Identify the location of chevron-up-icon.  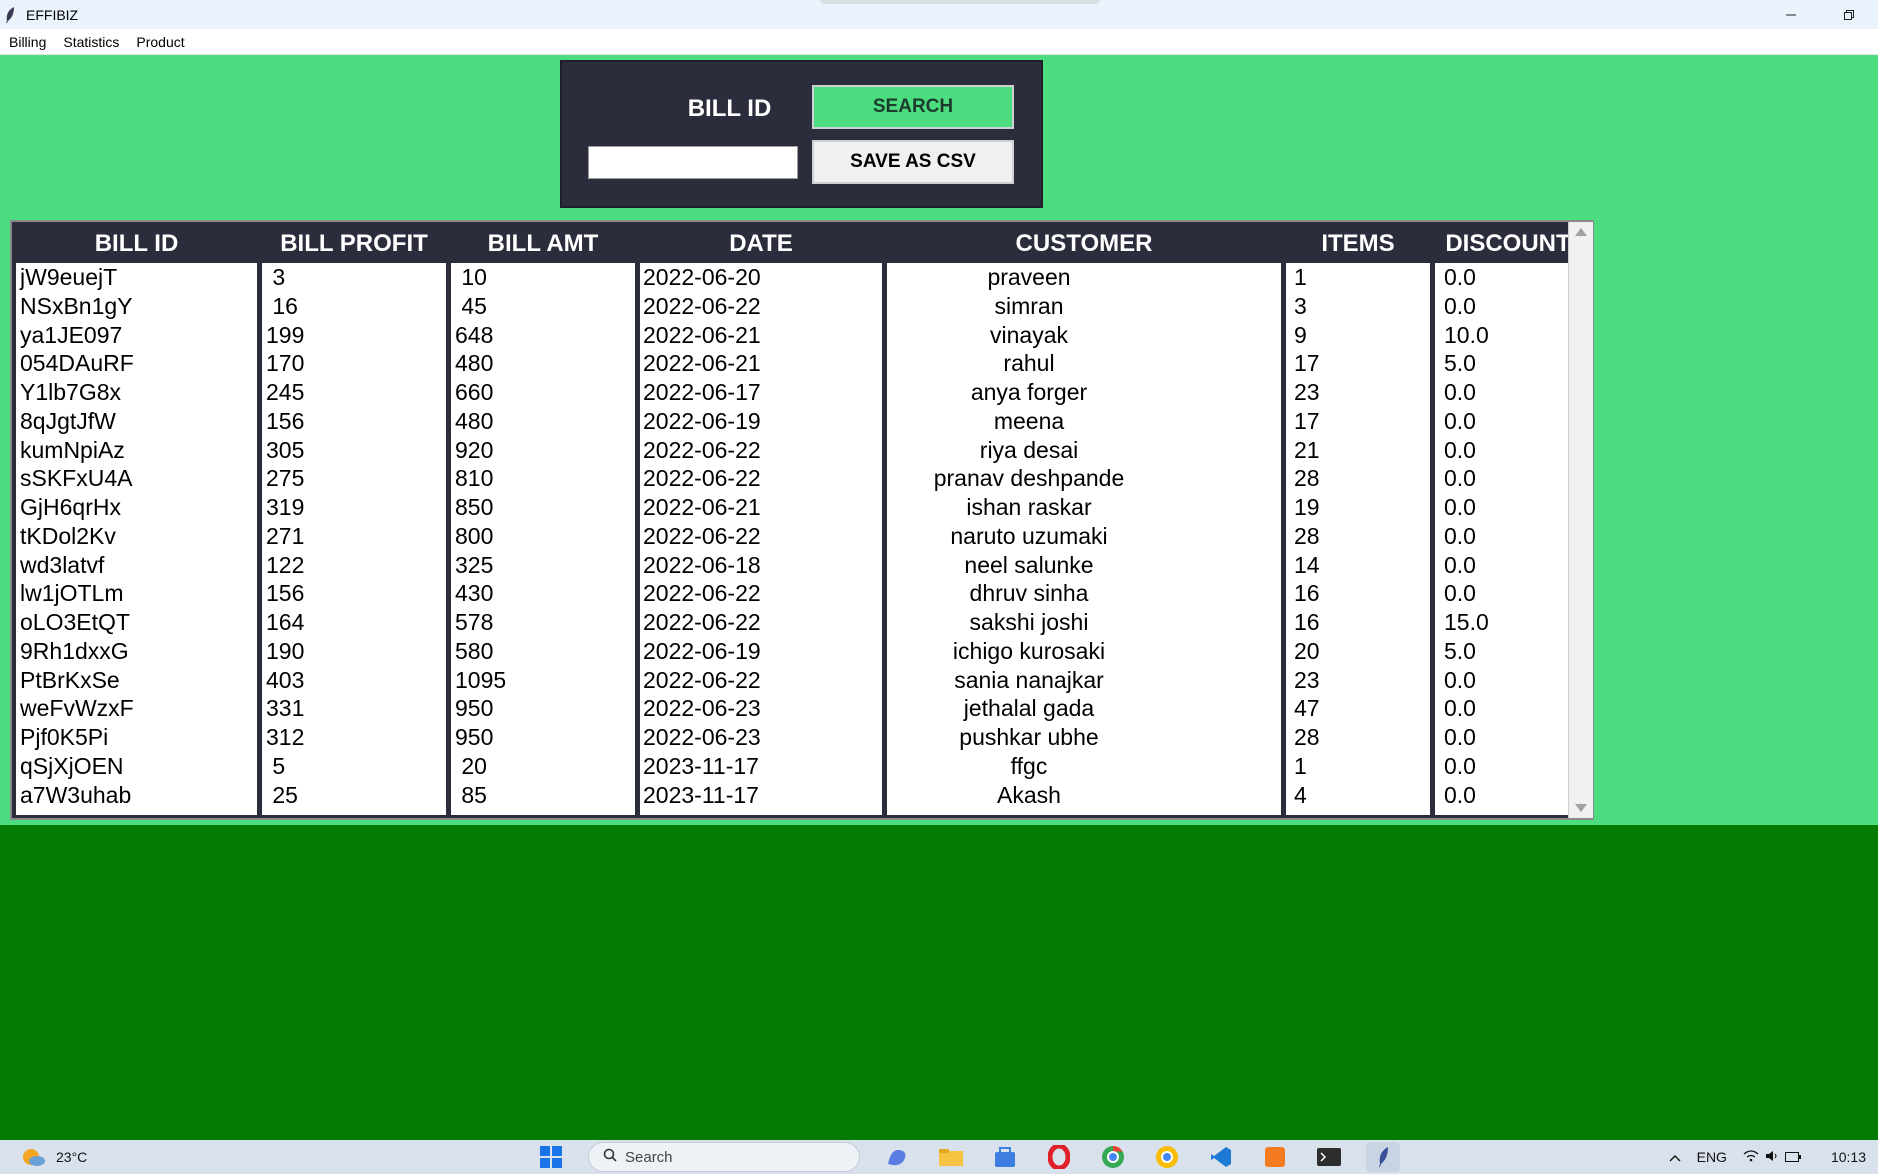
(1675, 1157).